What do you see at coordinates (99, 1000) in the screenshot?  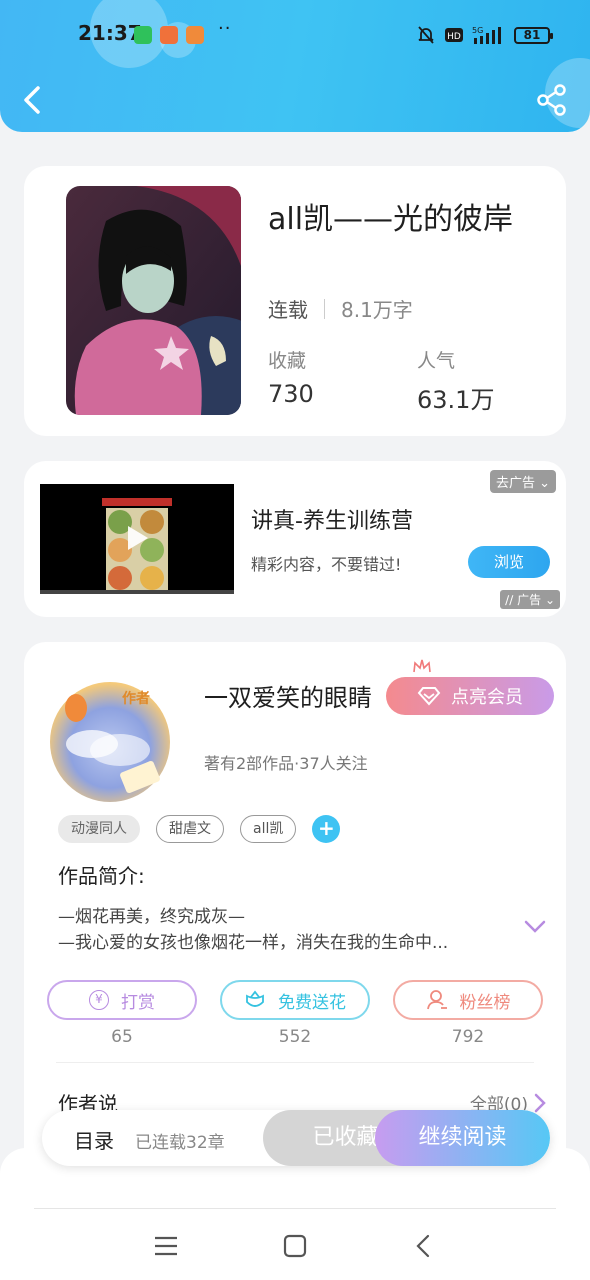 I see `yen-coin-icon: ¥` at bounding box center [99, 1000].